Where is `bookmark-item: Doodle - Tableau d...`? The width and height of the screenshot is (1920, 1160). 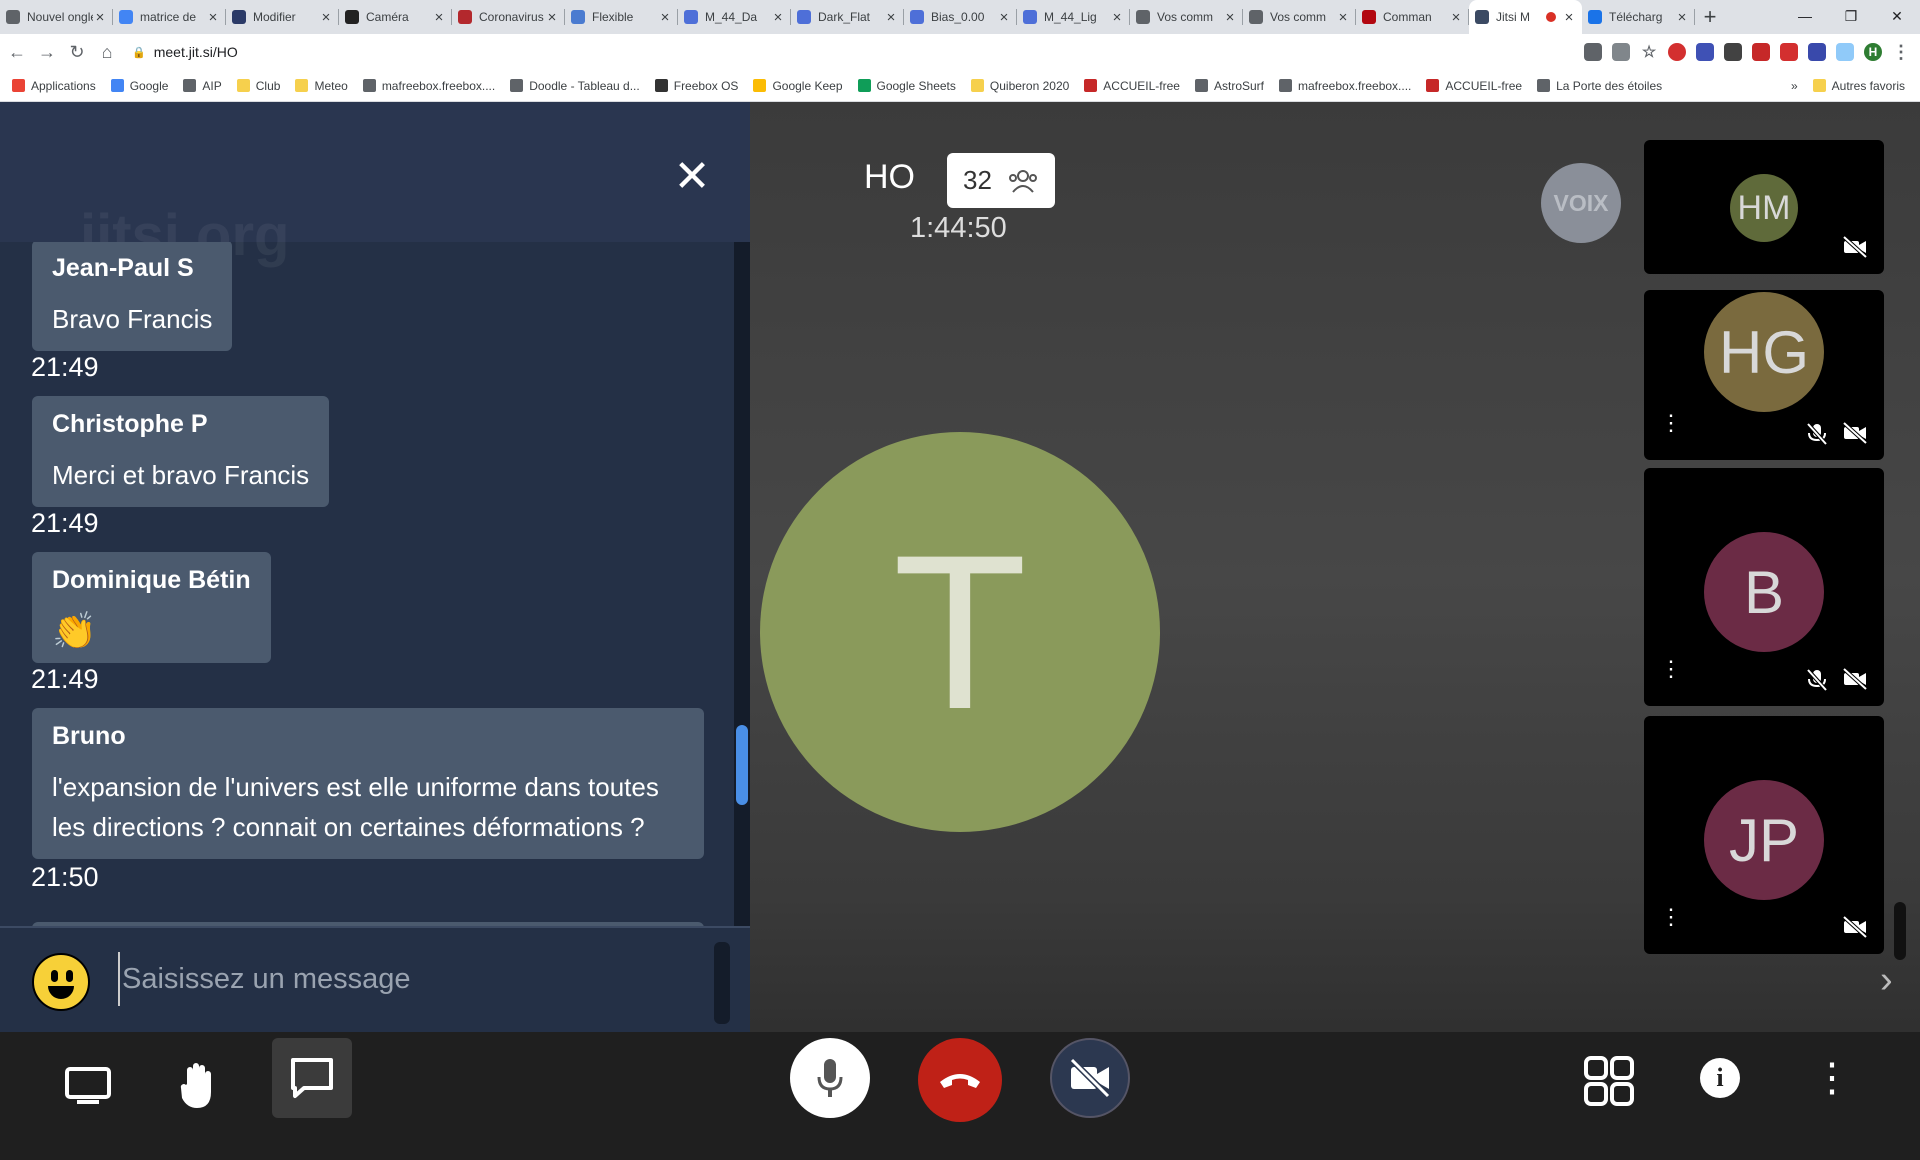 bookmark-item: Doodle - Tableau d... is located at coordinates (575, 86).